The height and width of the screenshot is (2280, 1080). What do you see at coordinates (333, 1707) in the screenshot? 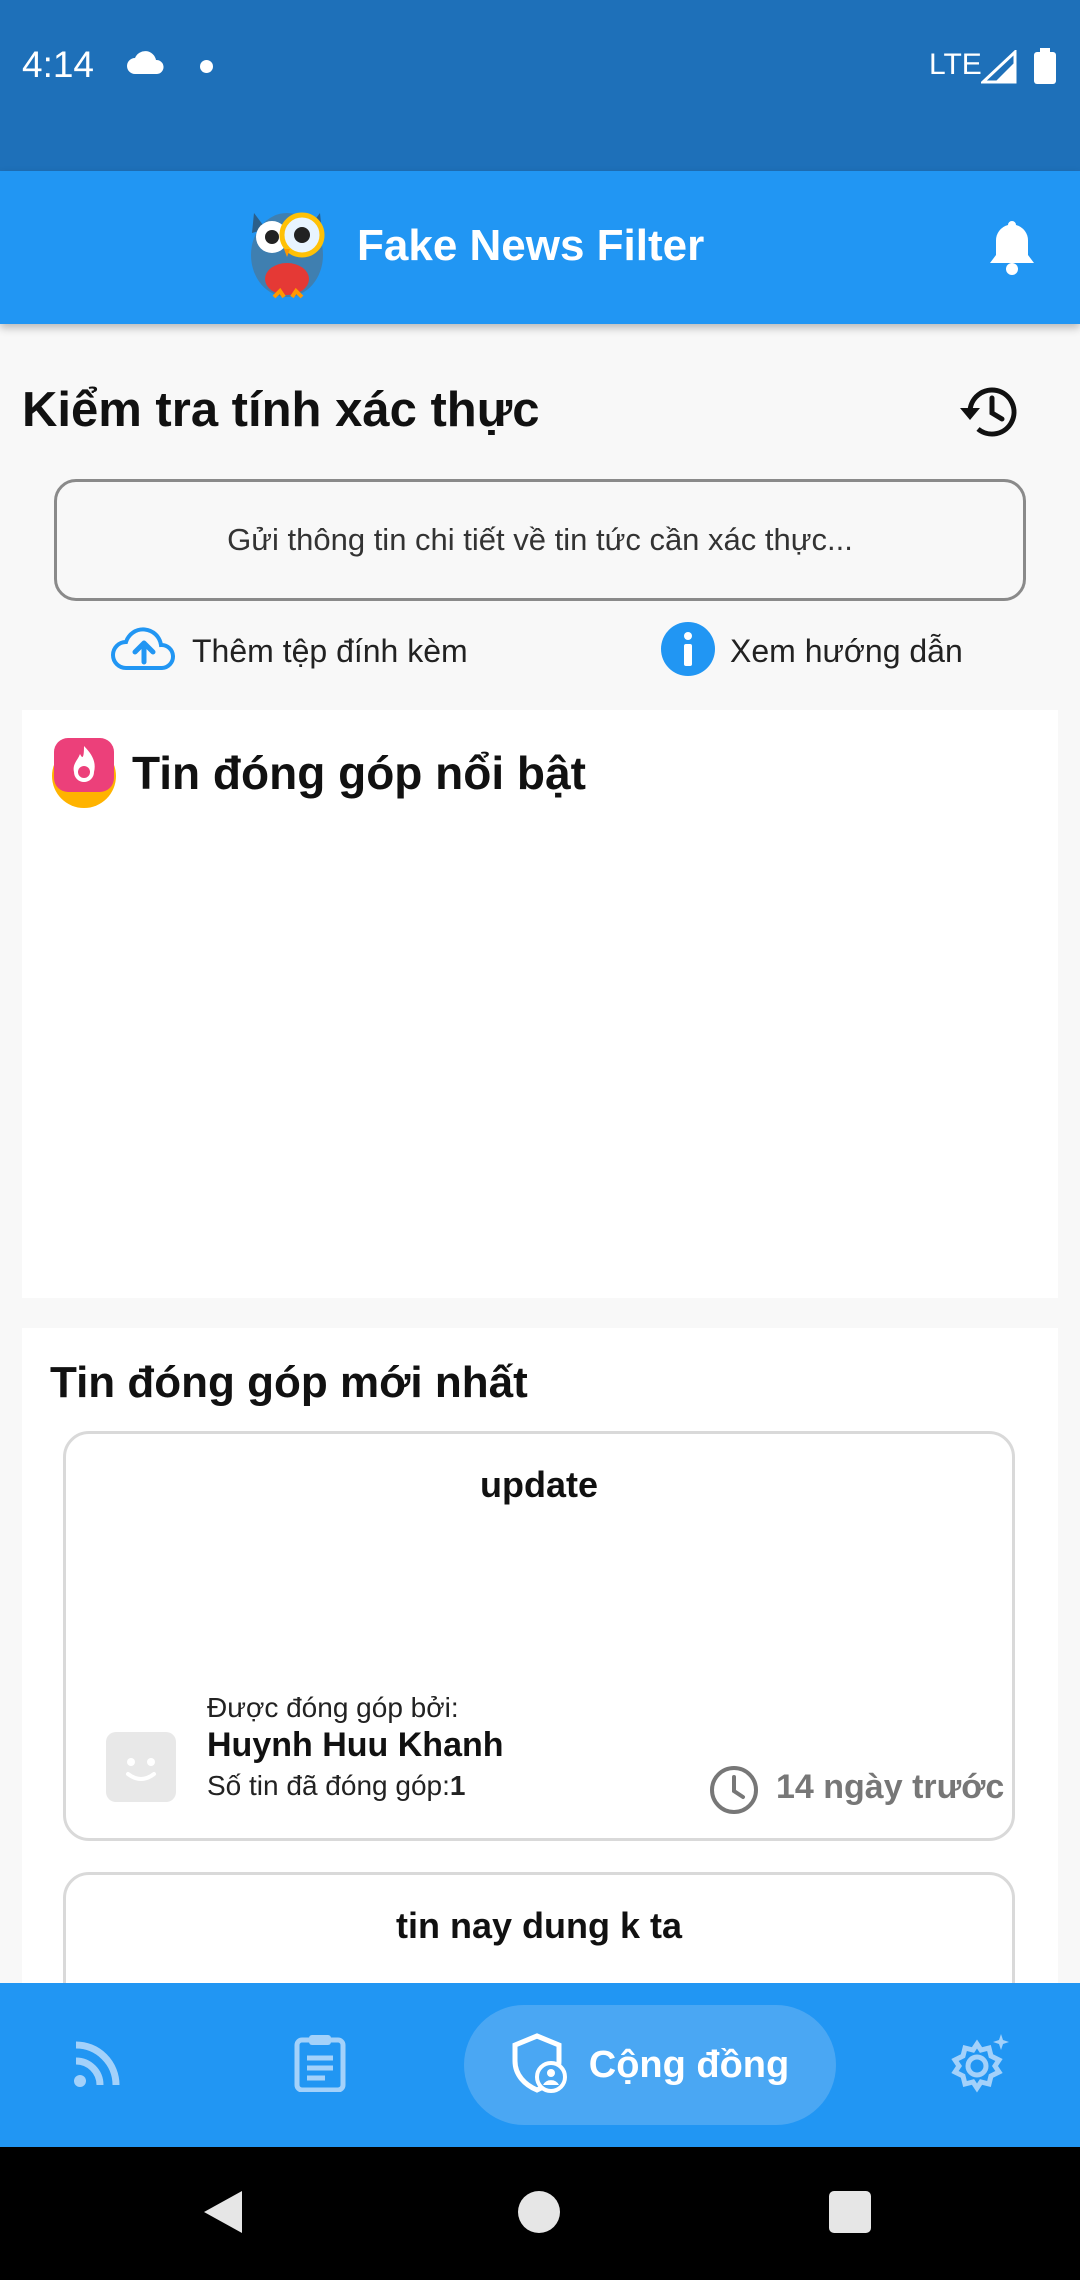
I see `contributed-by-label: Được đóng góp bởi:` at bounding box center [333, 1707].